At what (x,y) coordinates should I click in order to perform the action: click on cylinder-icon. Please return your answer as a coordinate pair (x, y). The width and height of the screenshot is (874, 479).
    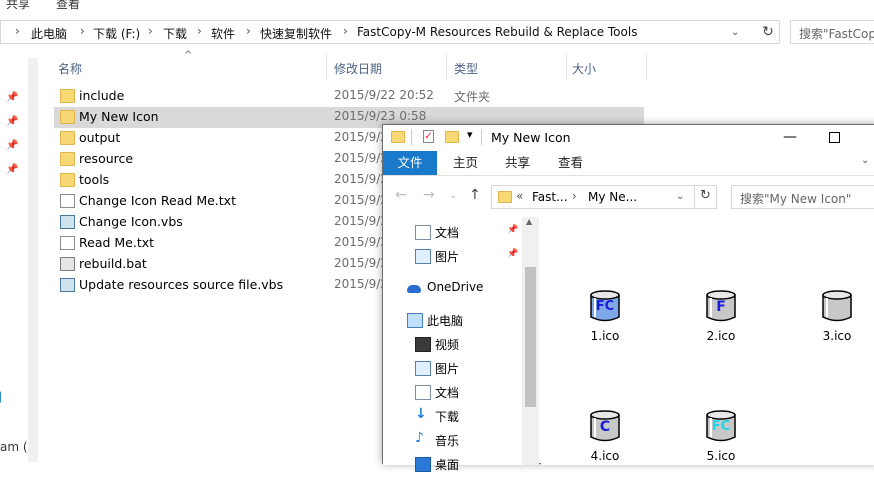
    Looking at the image, I should click on (837, 306).